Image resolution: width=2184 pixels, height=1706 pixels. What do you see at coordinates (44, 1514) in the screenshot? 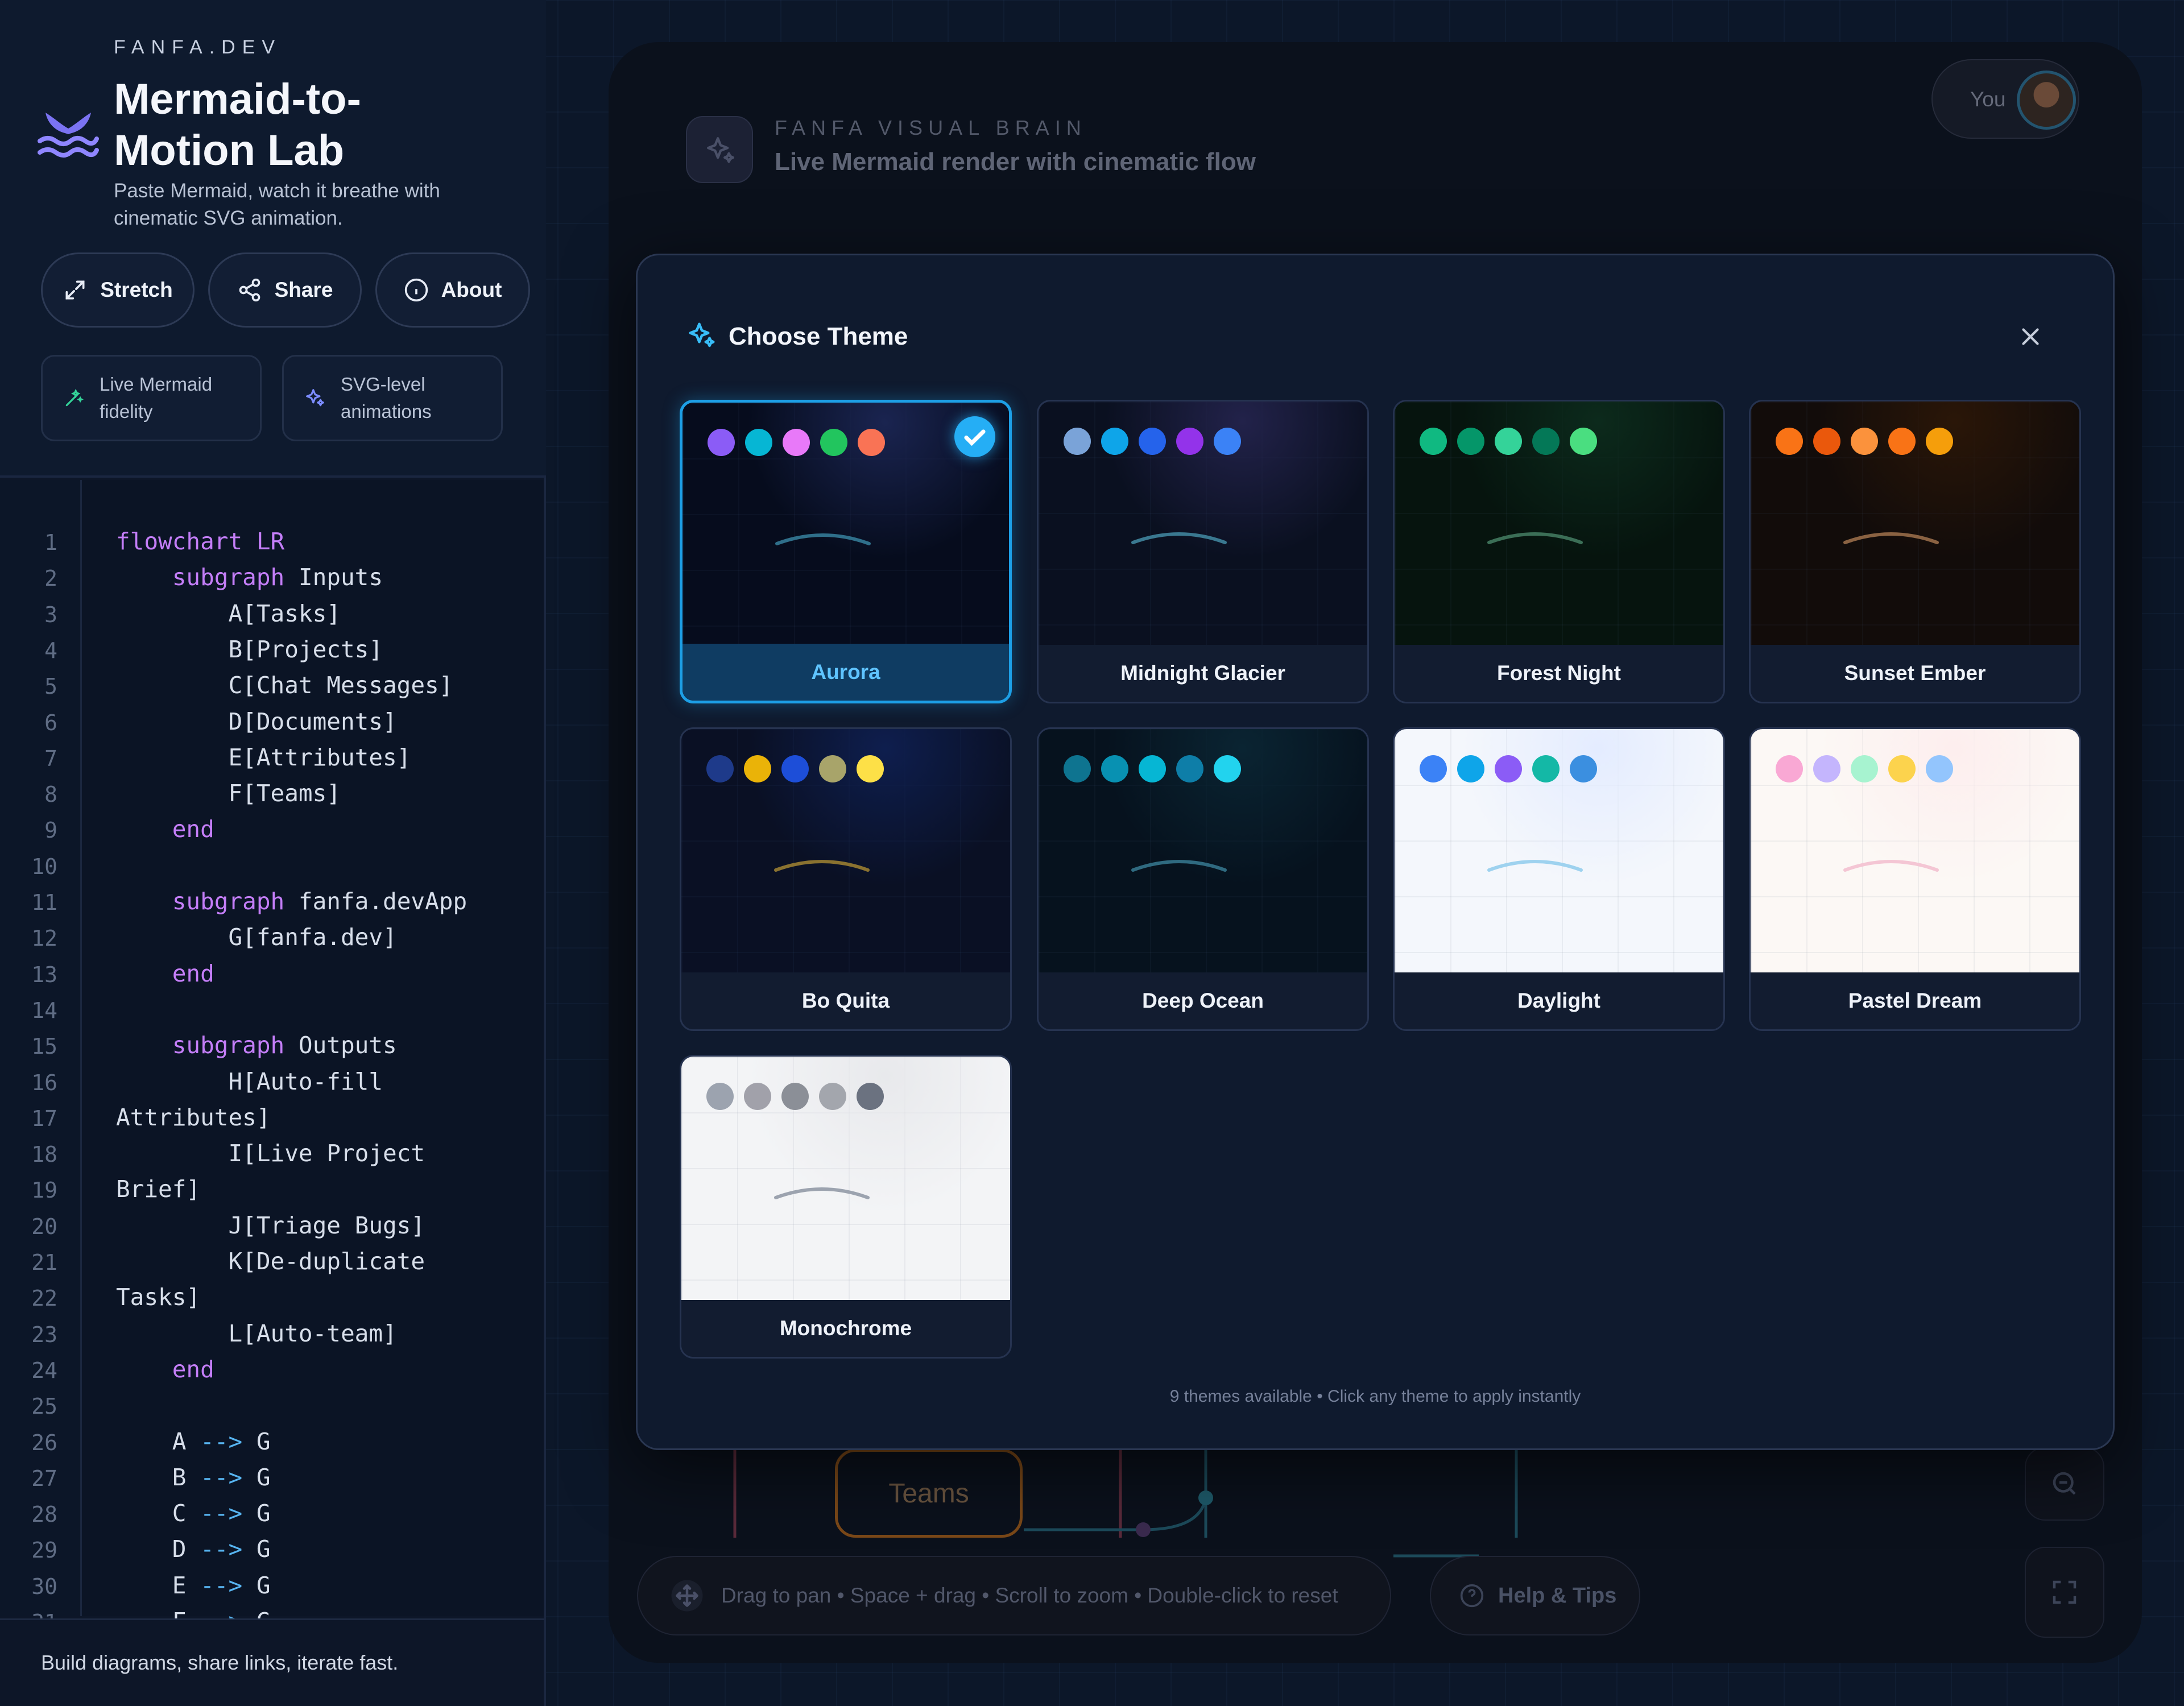
I see `line-number: 28` at bounding box center [44, 1514].